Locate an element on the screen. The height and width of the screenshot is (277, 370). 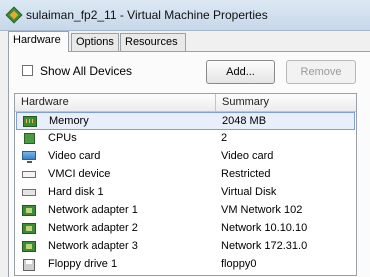
hardware-summary: Restricted is located at coordinates (246, 174).